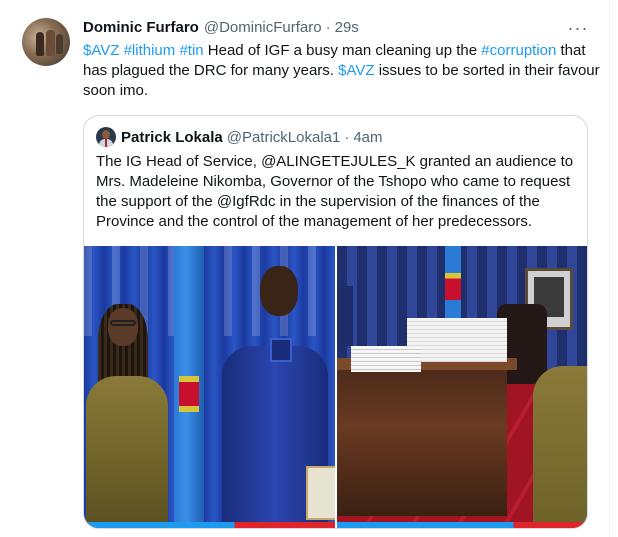  What do you see at coordinates (106, 137) in the screenshot?
I see `quoted-author-avatar` at bounding box center [106, 137].